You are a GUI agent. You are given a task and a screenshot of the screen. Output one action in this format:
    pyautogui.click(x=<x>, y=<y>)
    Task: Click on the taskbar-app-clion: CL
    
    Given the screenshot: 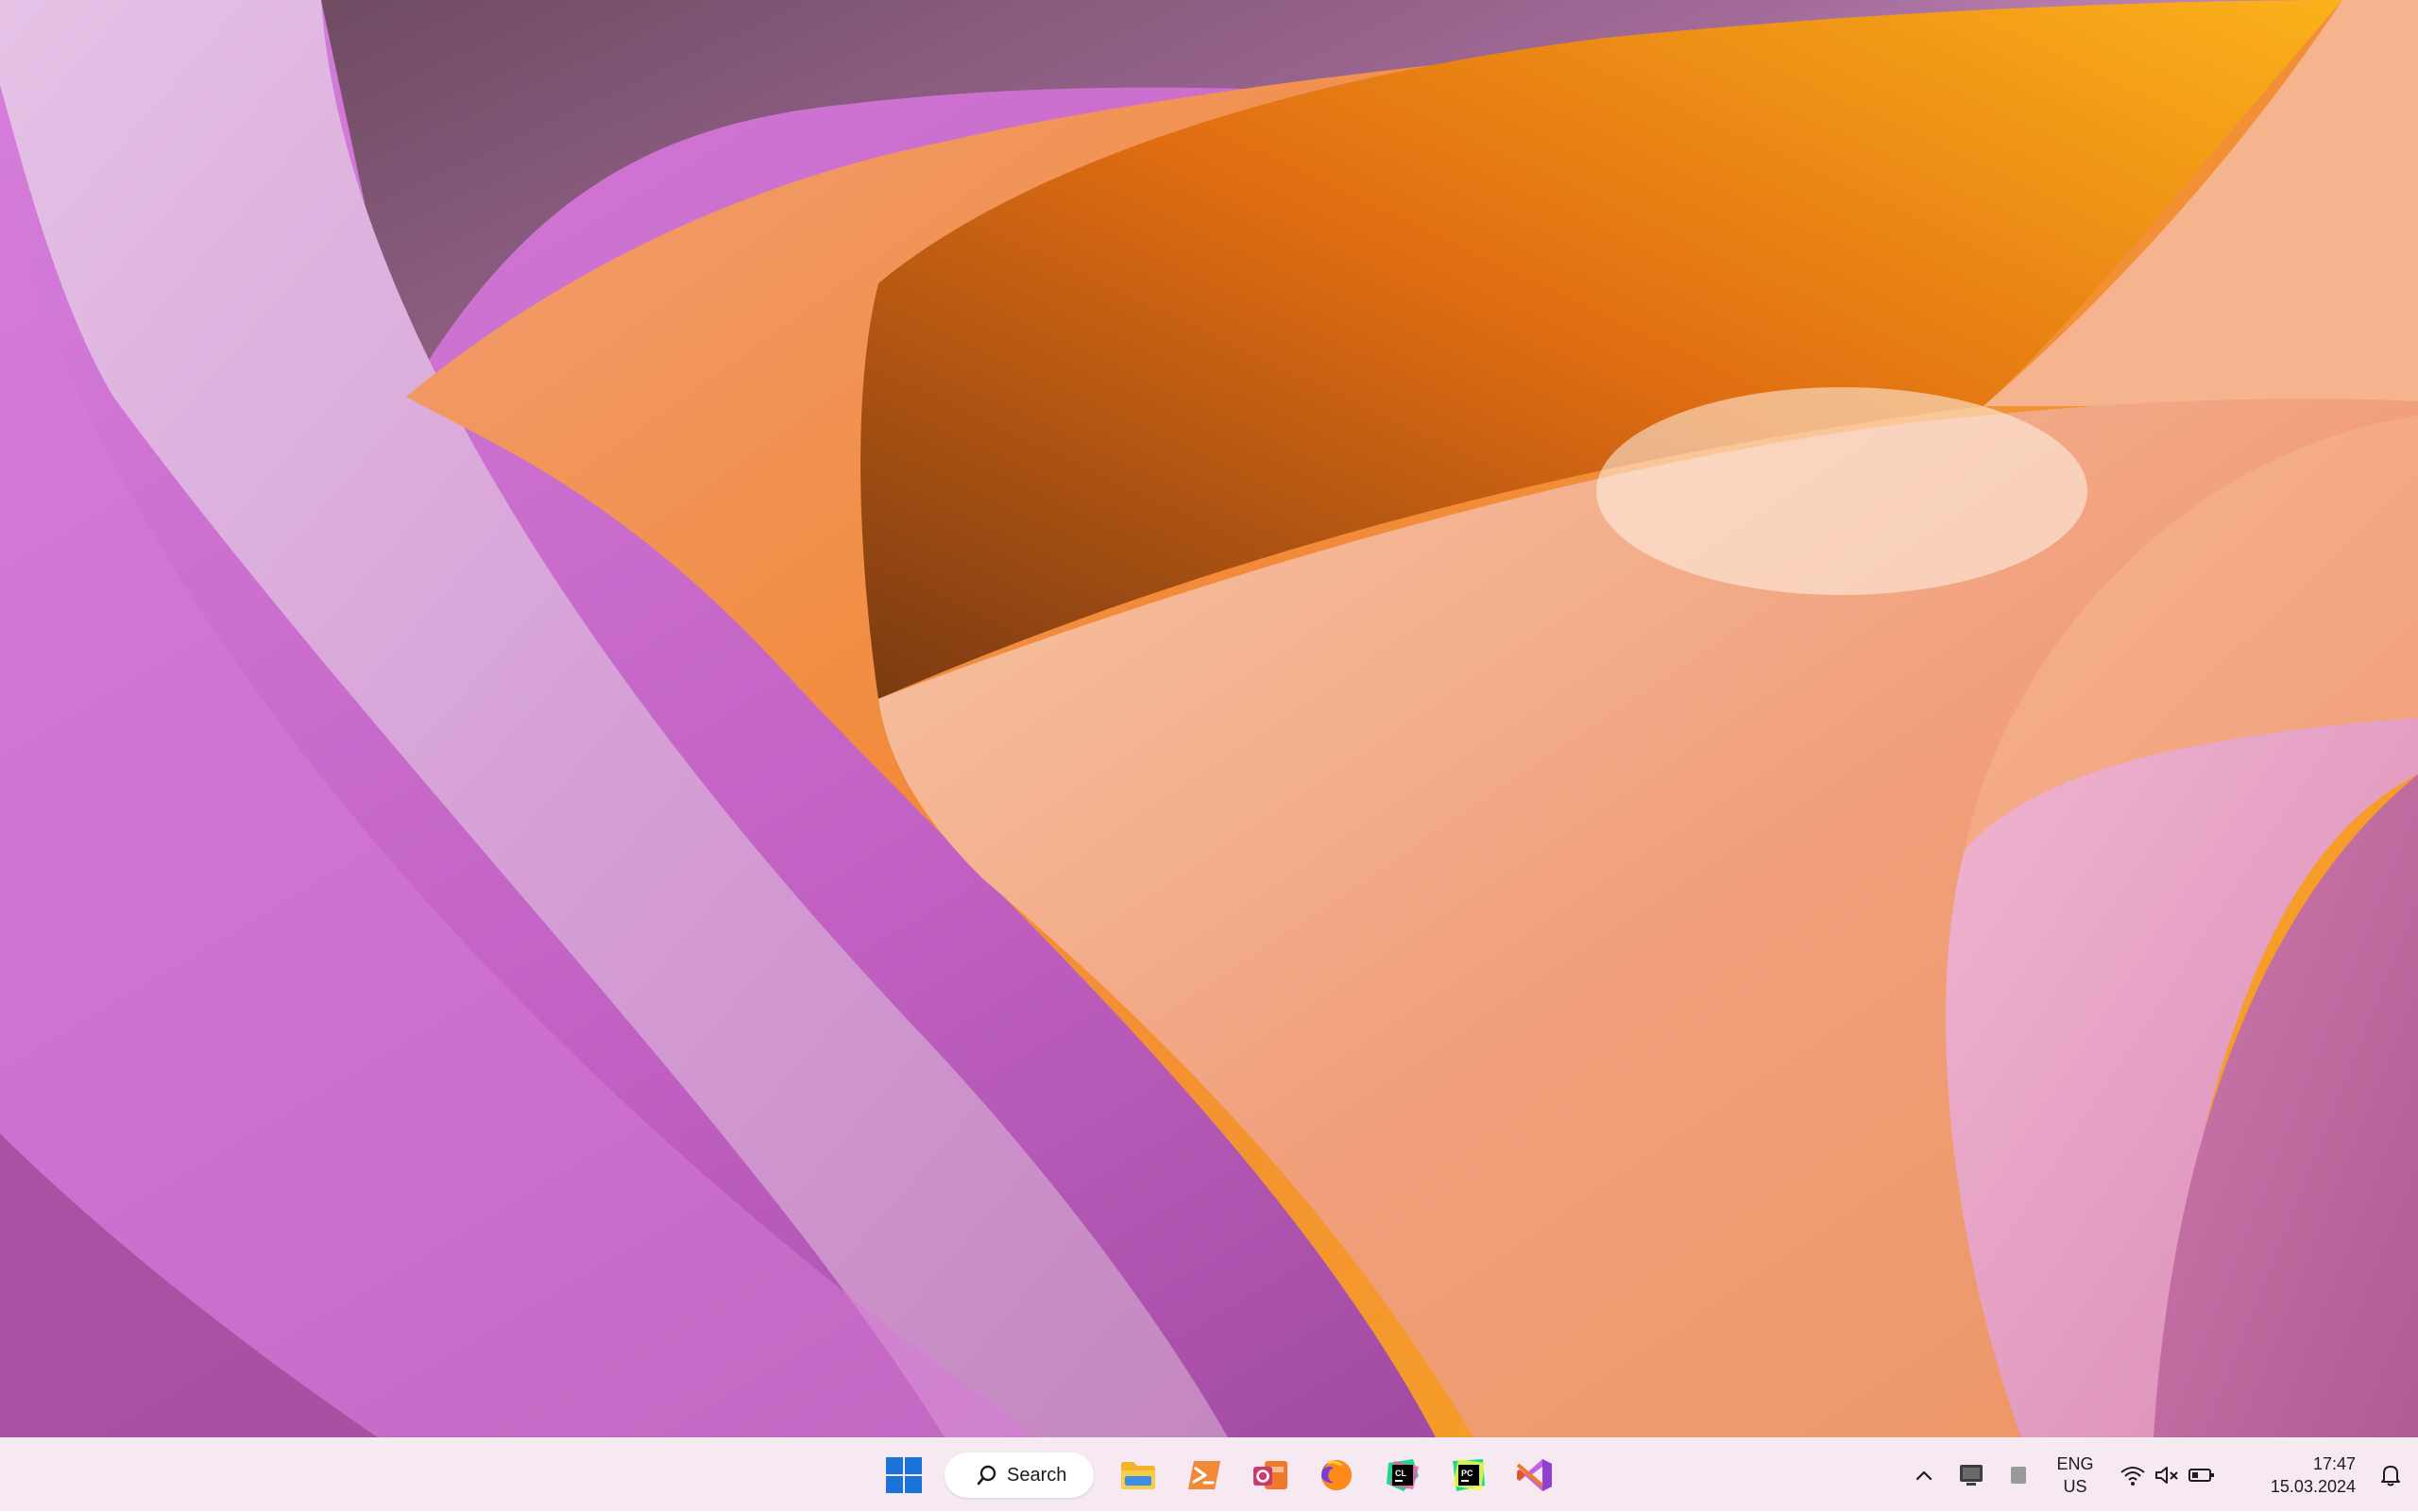 What is the action you would take?
    pyautogui.click(x=1403, y=1475)
    